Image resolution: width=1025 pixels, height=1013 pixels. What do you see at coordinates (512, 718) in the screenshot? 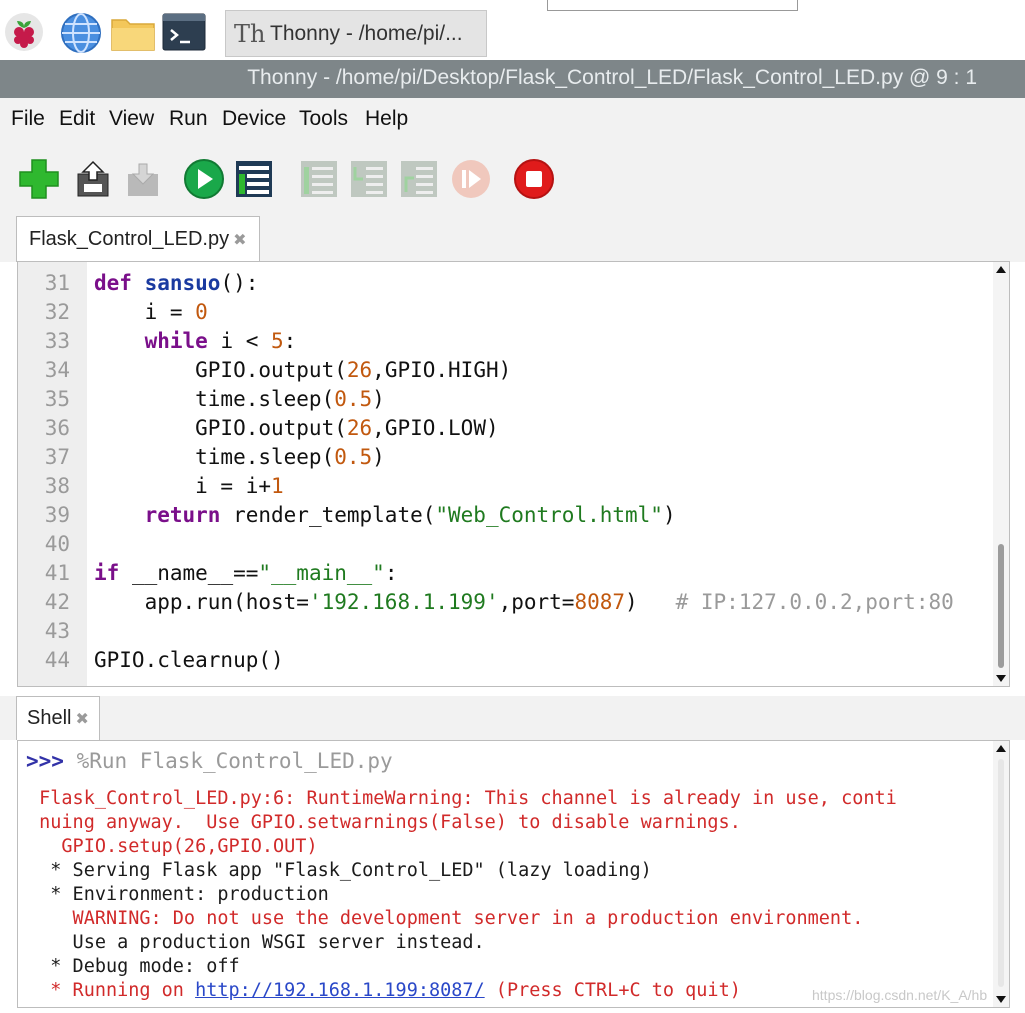
I see `shell-tab-strip: Shell ✖` at bounding box center [512, 718].